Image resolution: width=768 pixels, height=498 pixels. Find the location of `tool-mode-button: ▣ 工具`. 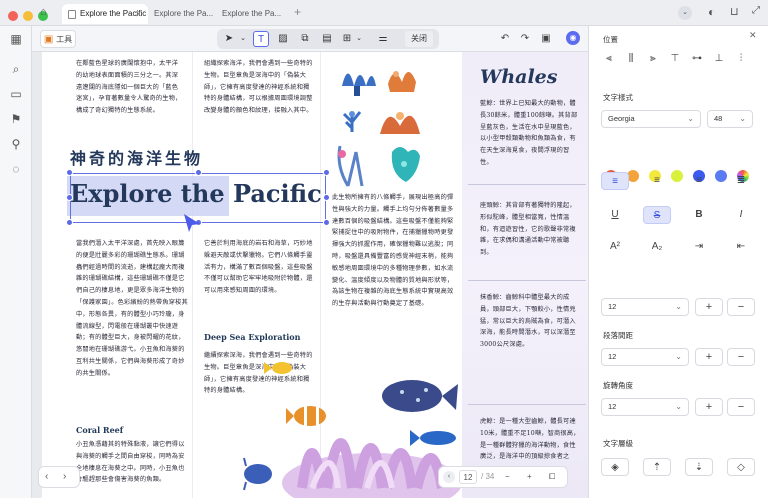

tool-mode-button: ▣ 工具 is located at coordinates (58, 39).